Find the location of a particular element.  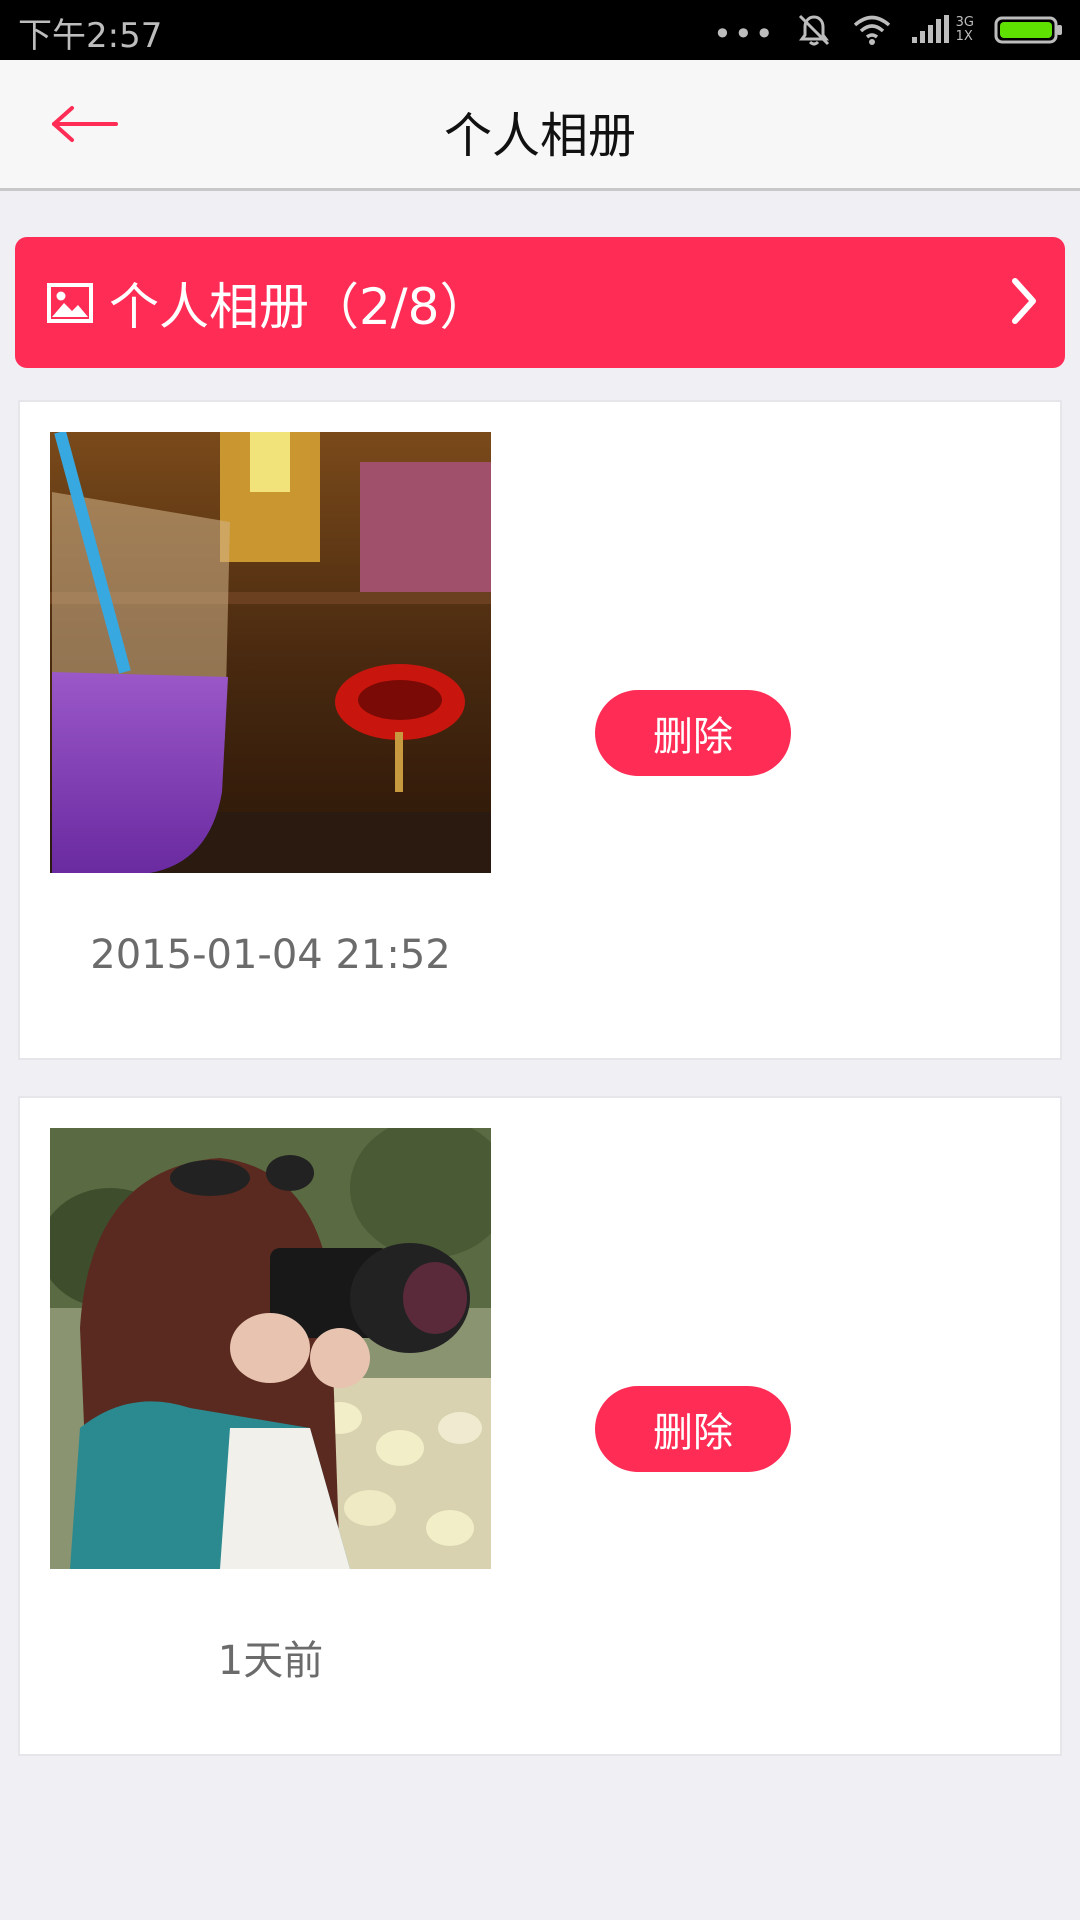

album-count: （2/8） is located at coordinates (399, 306).